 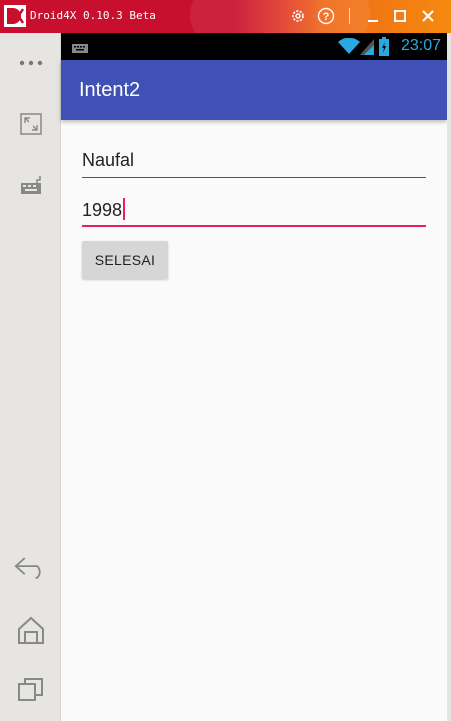 What do you see at coordinates (400, 16) in the screenshot?
I see `maximize-icon` at bounding box center [400, 16].